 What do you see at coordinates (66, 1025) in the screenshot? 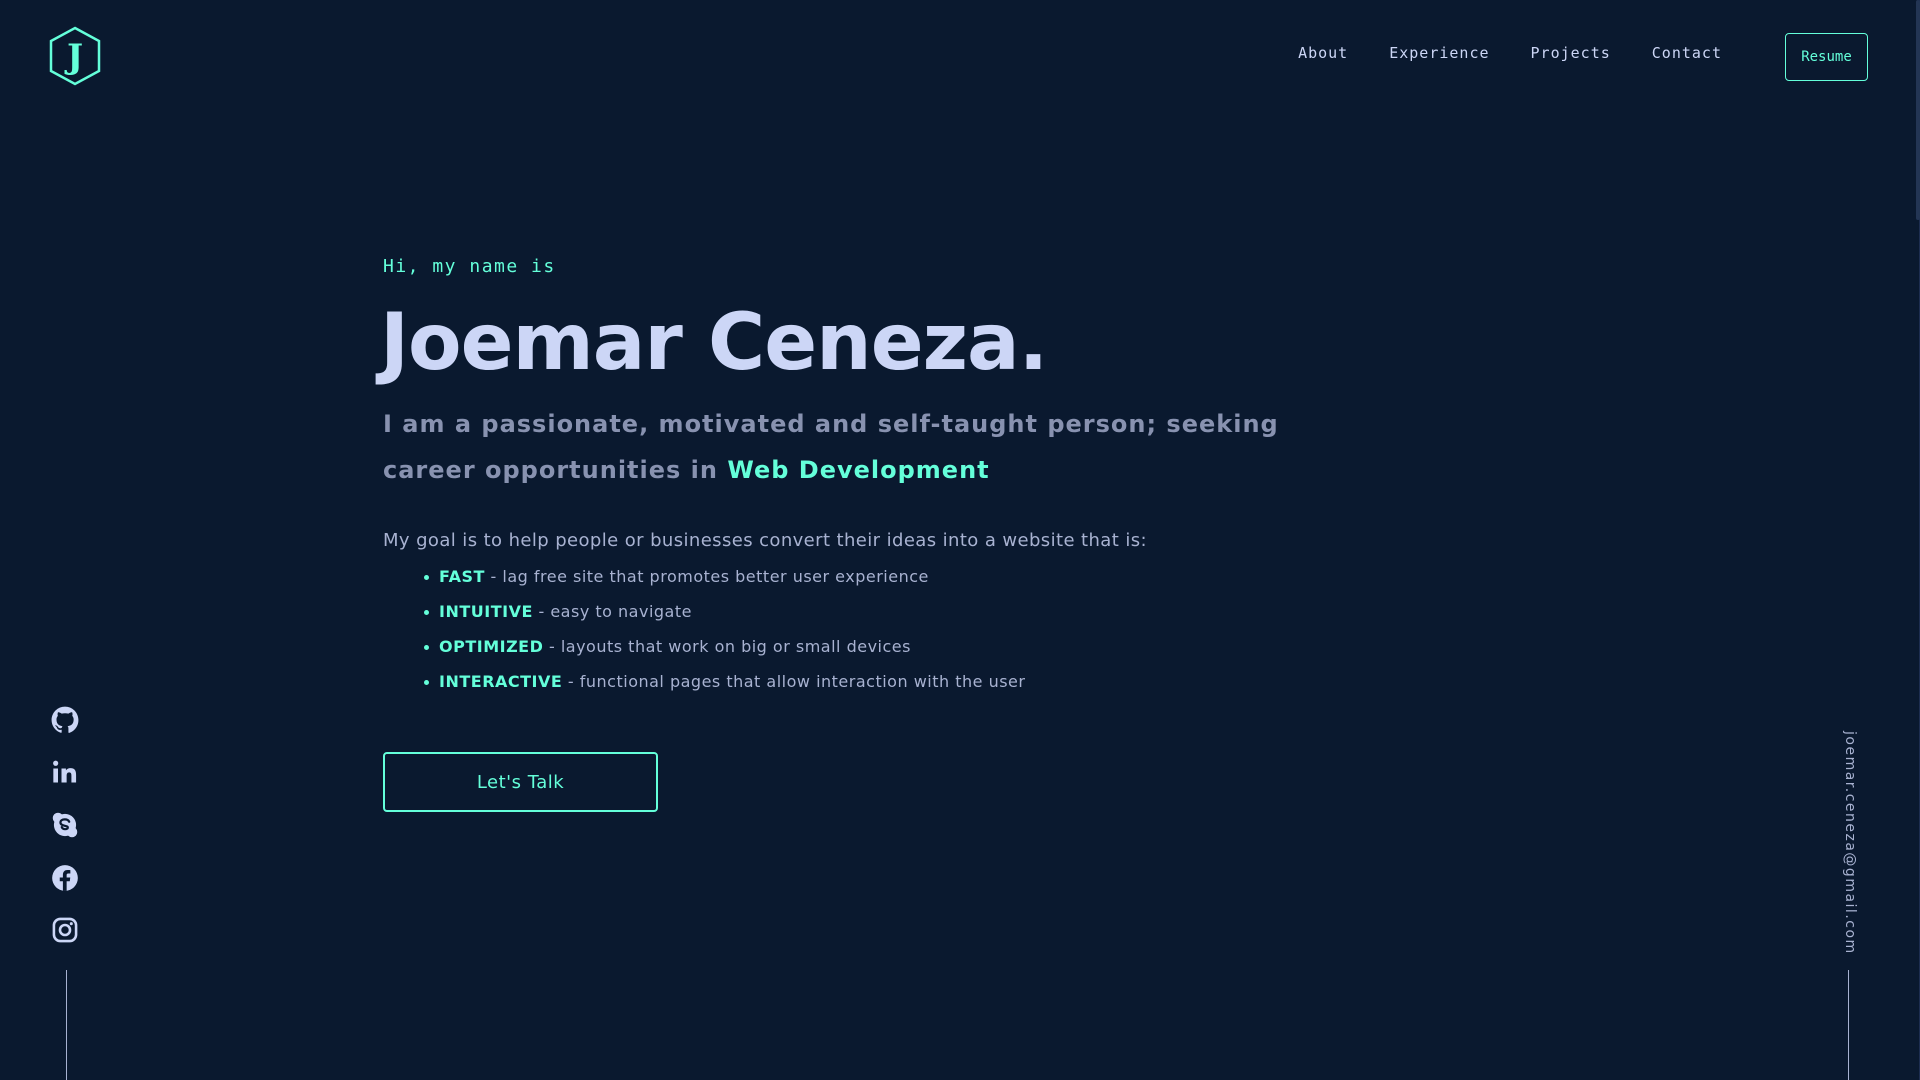
I see `left-vertical-divider` at bounding box center [66, 1025].